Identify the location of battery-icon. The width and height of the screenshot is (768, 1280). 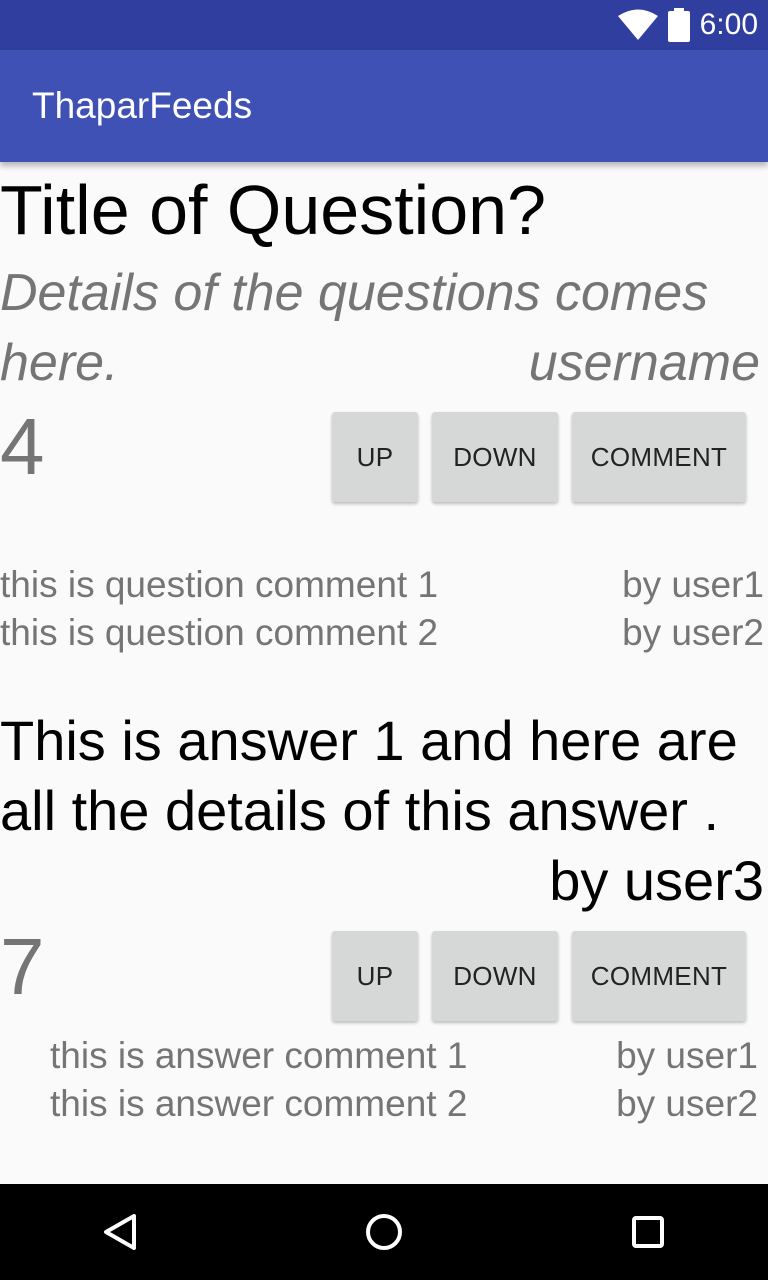
(678, 25).